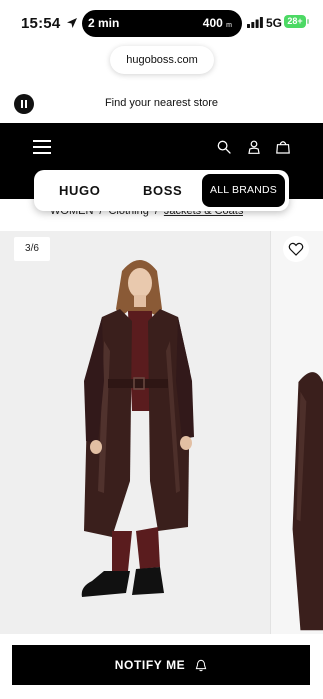  What do you see at coordinates (104, 23) in the screenshot?
I see `activity-duration: 2 min` at bounding box center [104, 23].